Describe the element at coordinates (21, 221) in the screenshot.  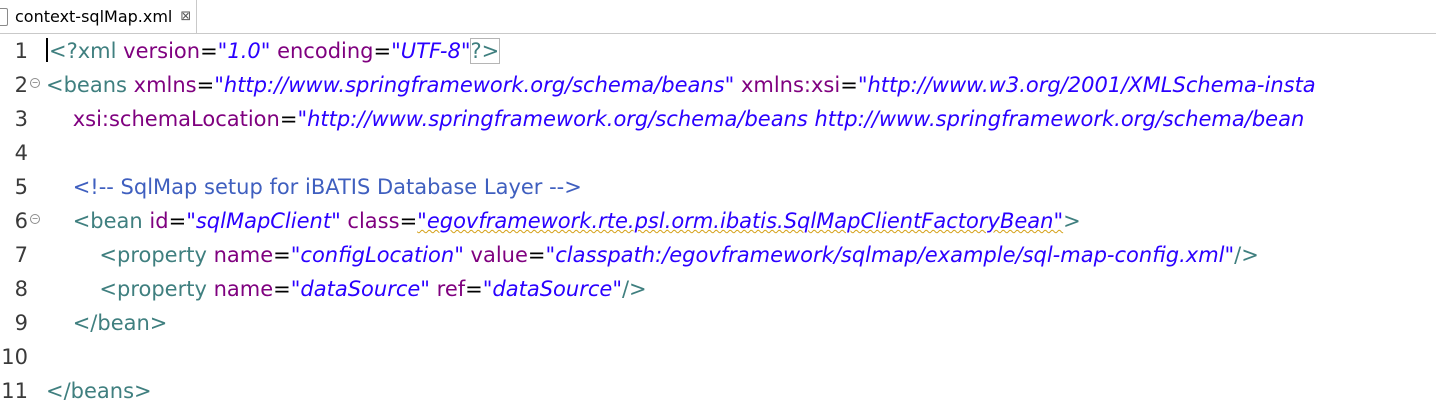
I see `line-number: 6` at that location.